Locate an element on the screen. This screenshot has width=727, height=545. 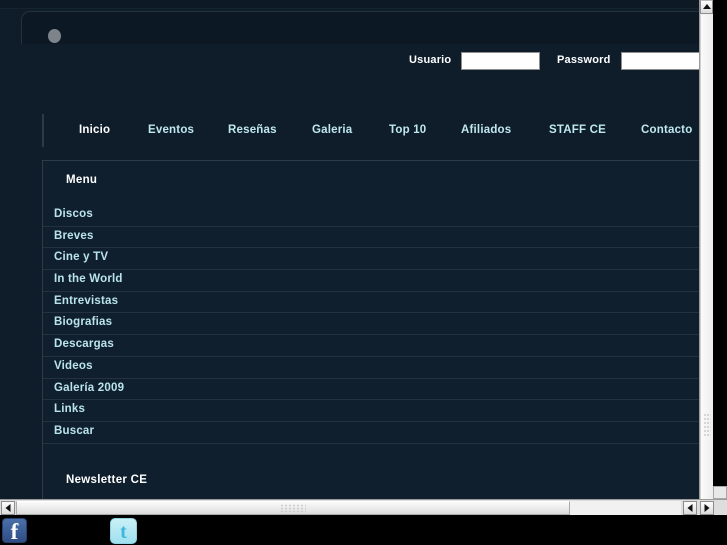
facebook-icon: f is located at coordinates (14, 531).